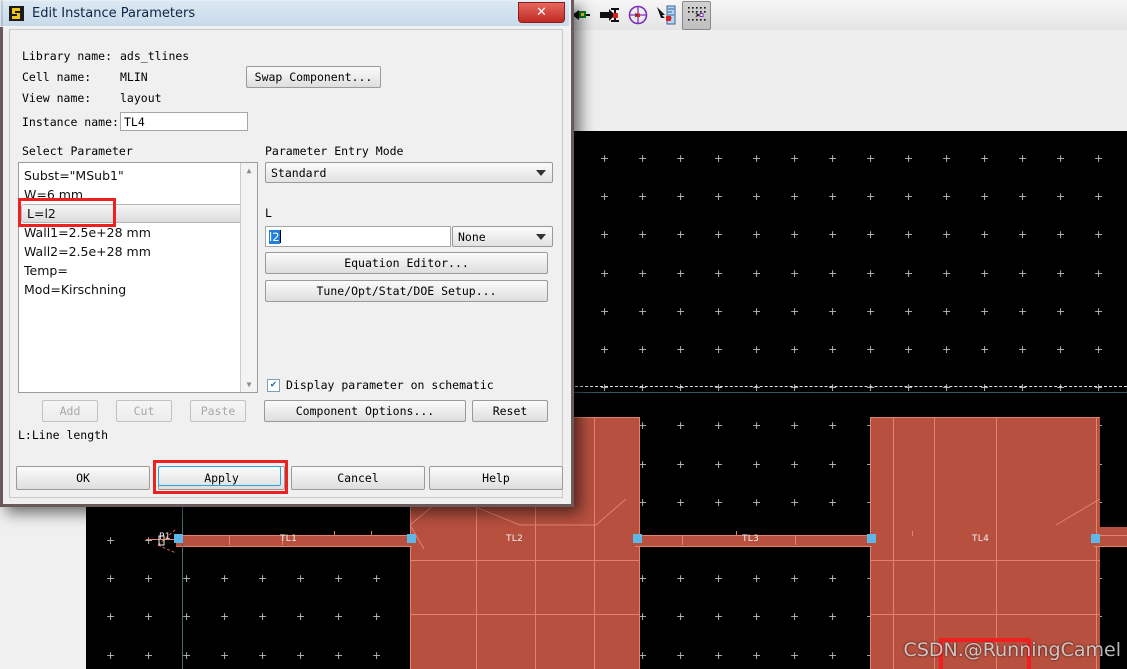 The image size is (1127, 669). I want to click on parameter-list-item: Wall2=2.5e+28 mm, so click(138, 251).